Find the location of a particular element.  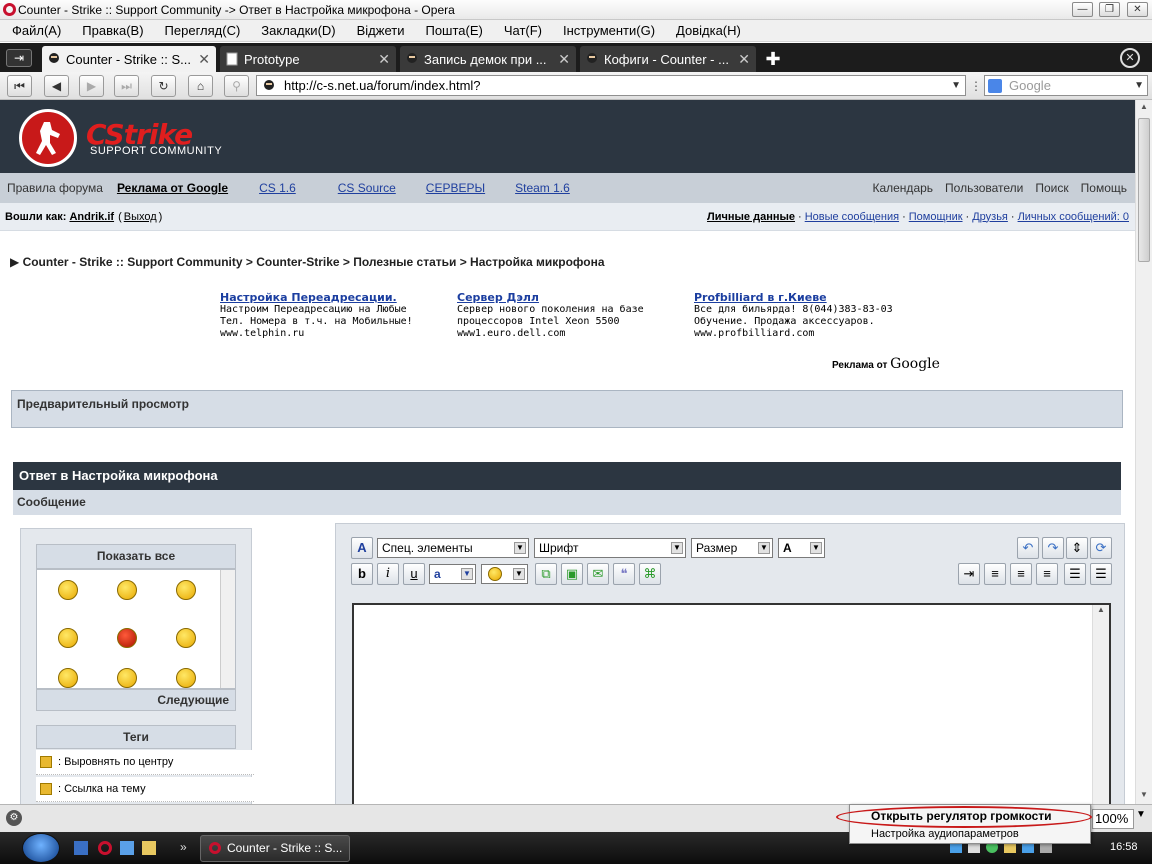

maximize-button: ❐ is located at coordinates (1109, 9).